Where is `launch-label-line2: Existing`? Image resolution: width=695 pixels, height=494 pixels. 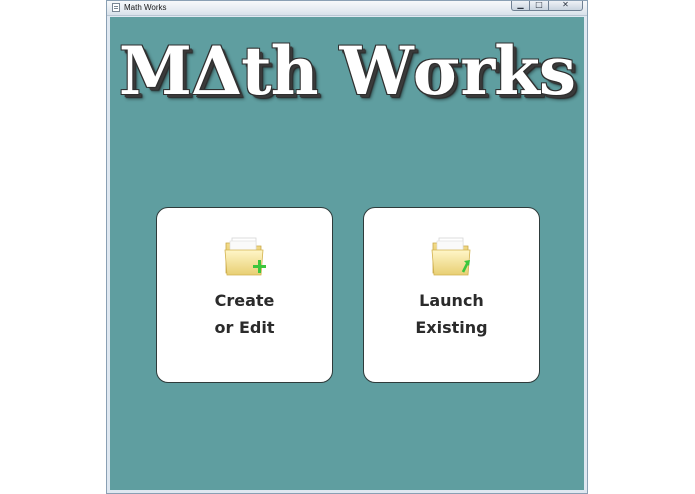
launch-label-line2: Existing is located at coordinates (451, 327).